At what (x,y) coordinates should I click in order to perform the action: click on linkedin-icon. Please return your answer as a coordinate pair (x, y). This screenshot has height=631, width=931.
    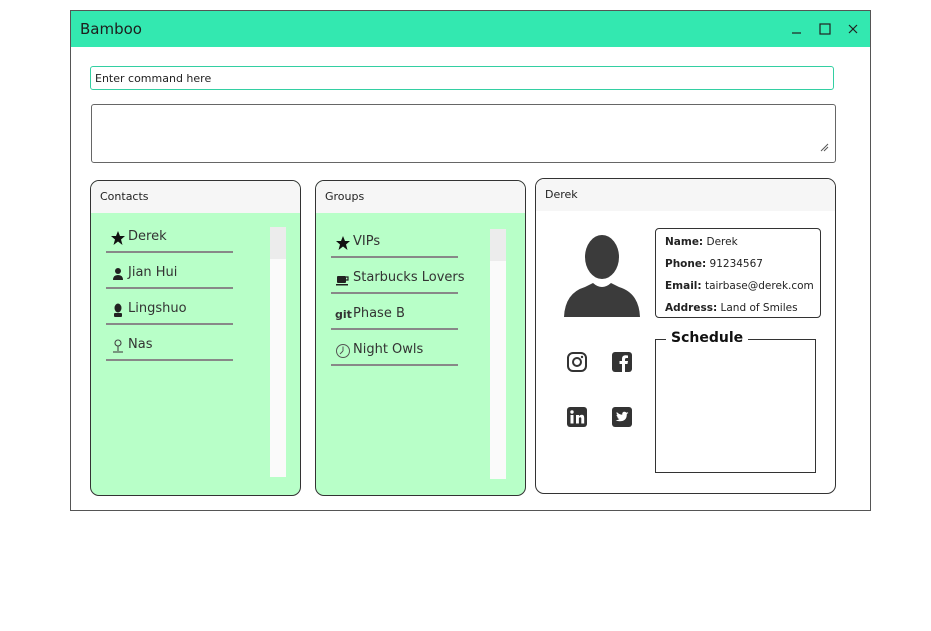
    Looking at the image, I should click on (577, 417).